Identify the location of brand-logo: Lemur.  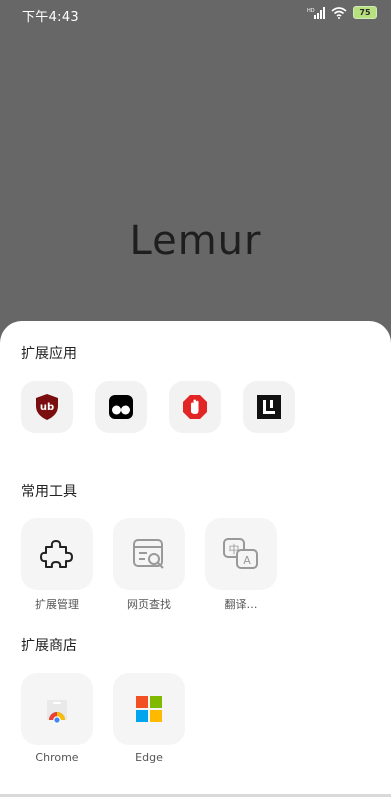
(195, 241).